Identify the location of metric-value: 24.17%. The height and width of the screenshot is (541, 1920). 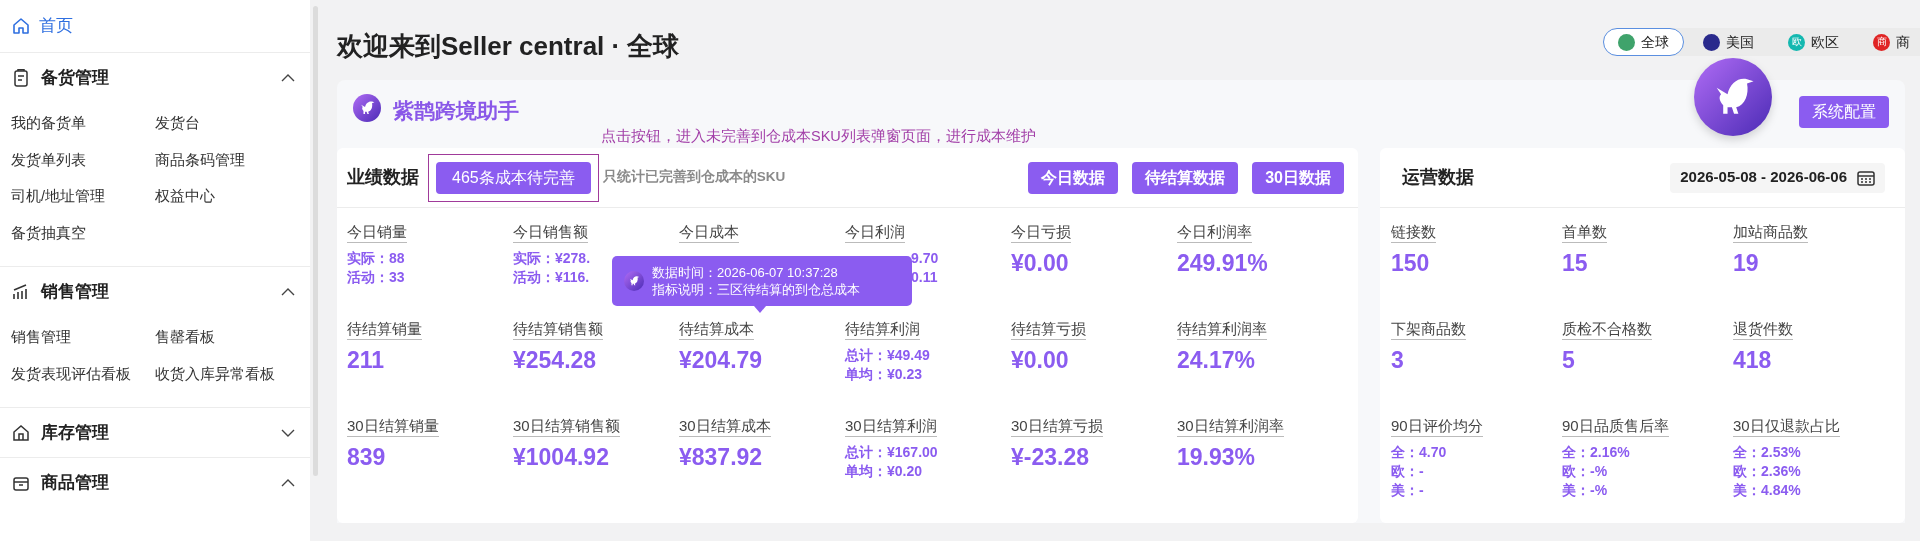
(1216, 360).